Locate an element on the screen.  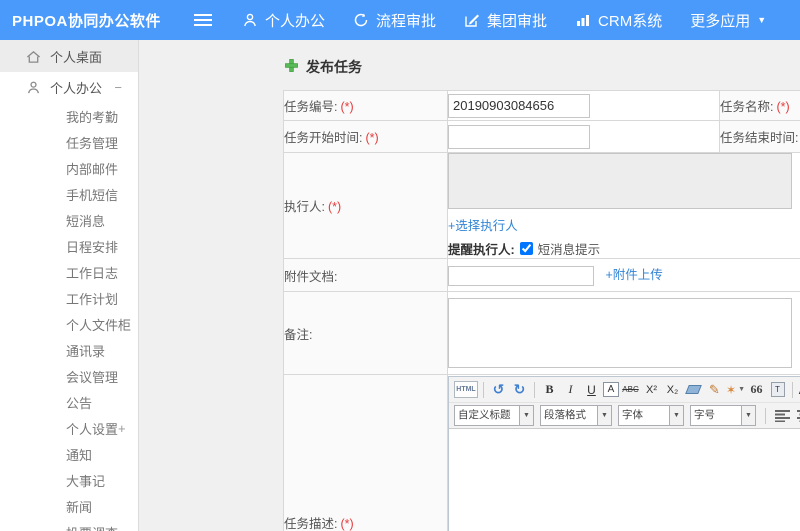
align-left-icon is located at coordinates (782, 415).